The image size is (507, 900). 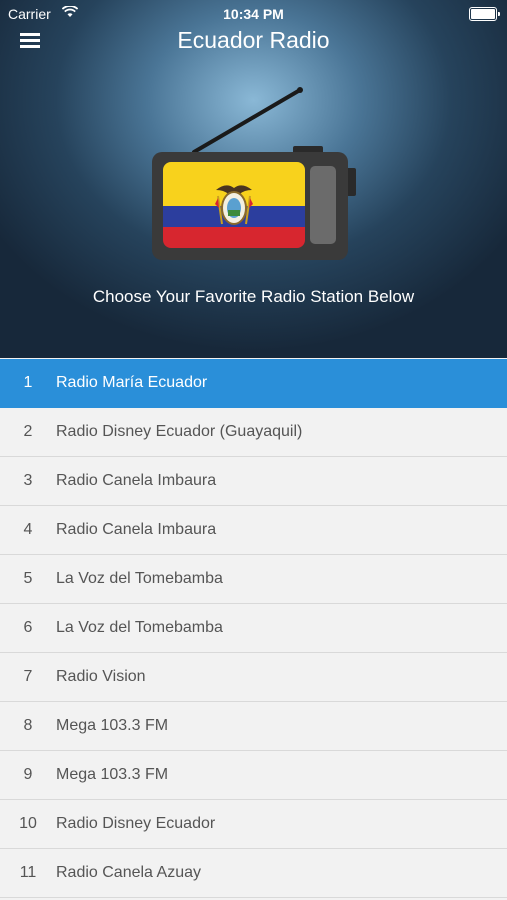 What do you see at coordinates (28, 627) in the screenshot?
I see `station-number: 6` at bounding box center [28, 627].